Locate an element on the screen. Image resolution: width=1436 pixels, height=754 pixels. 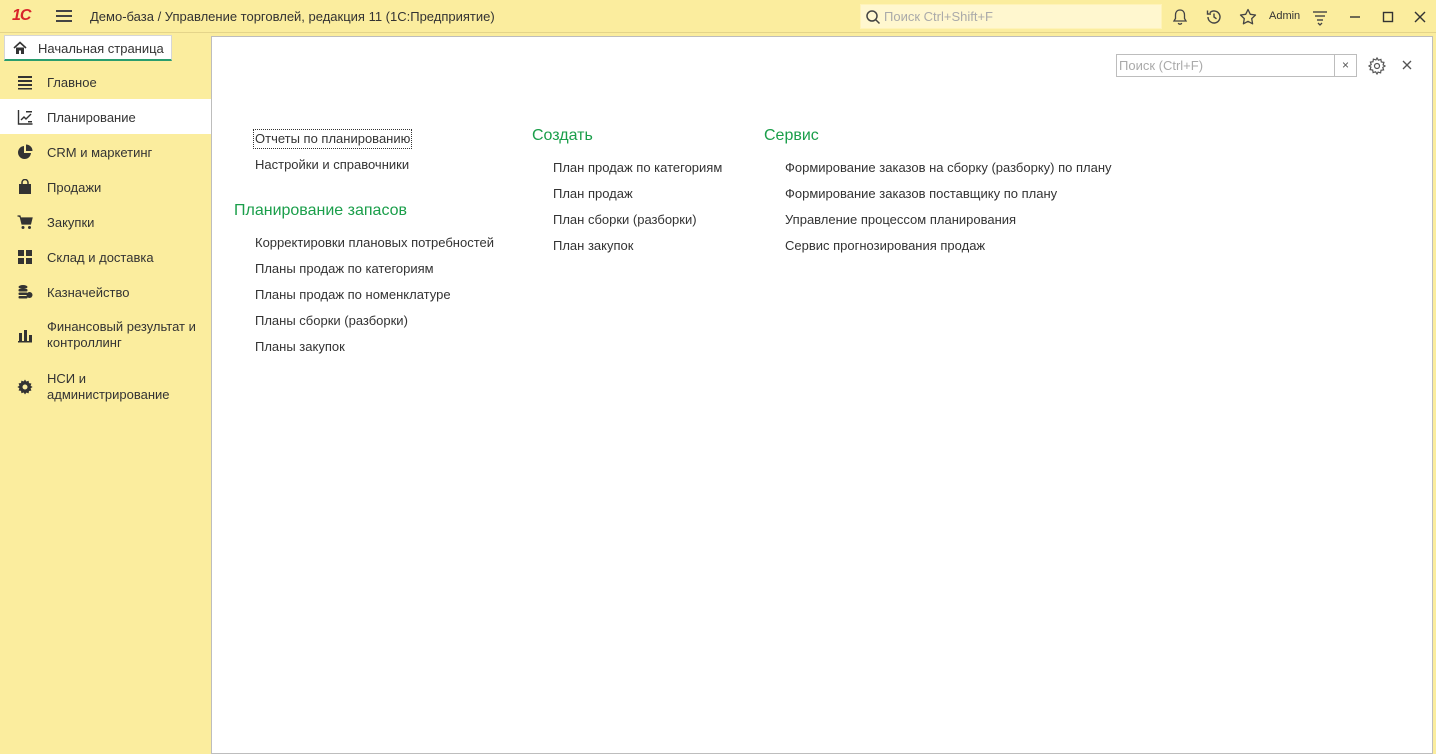
link-purchase-plans: Планы закупок is located at coordinates (300, 347).